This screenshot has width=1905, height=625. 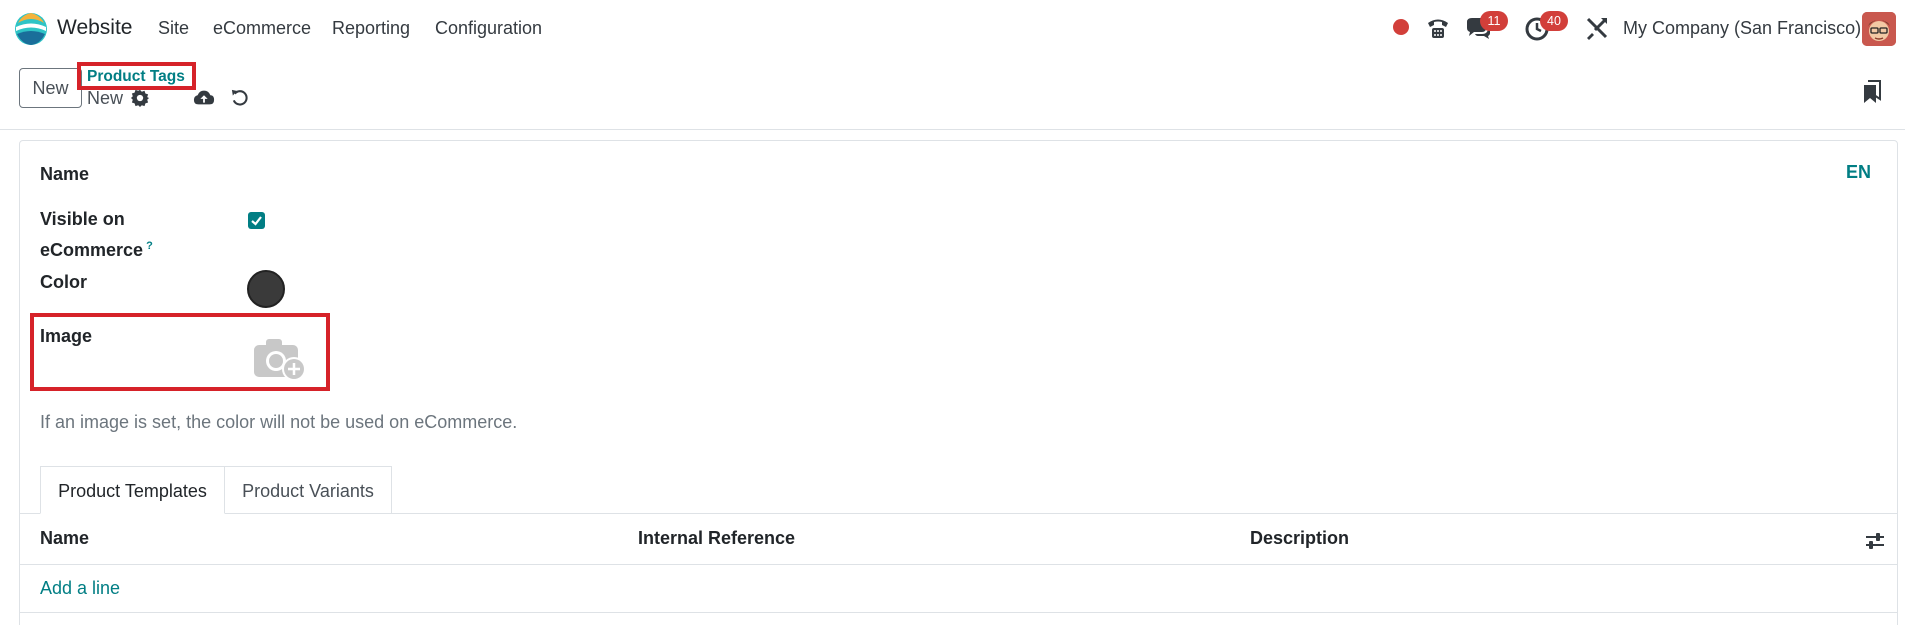 What do you see at coordinates (80, 588) in the screenshot?
I see `add-a-line-link: Add a line` at bounding box center [80, 588].